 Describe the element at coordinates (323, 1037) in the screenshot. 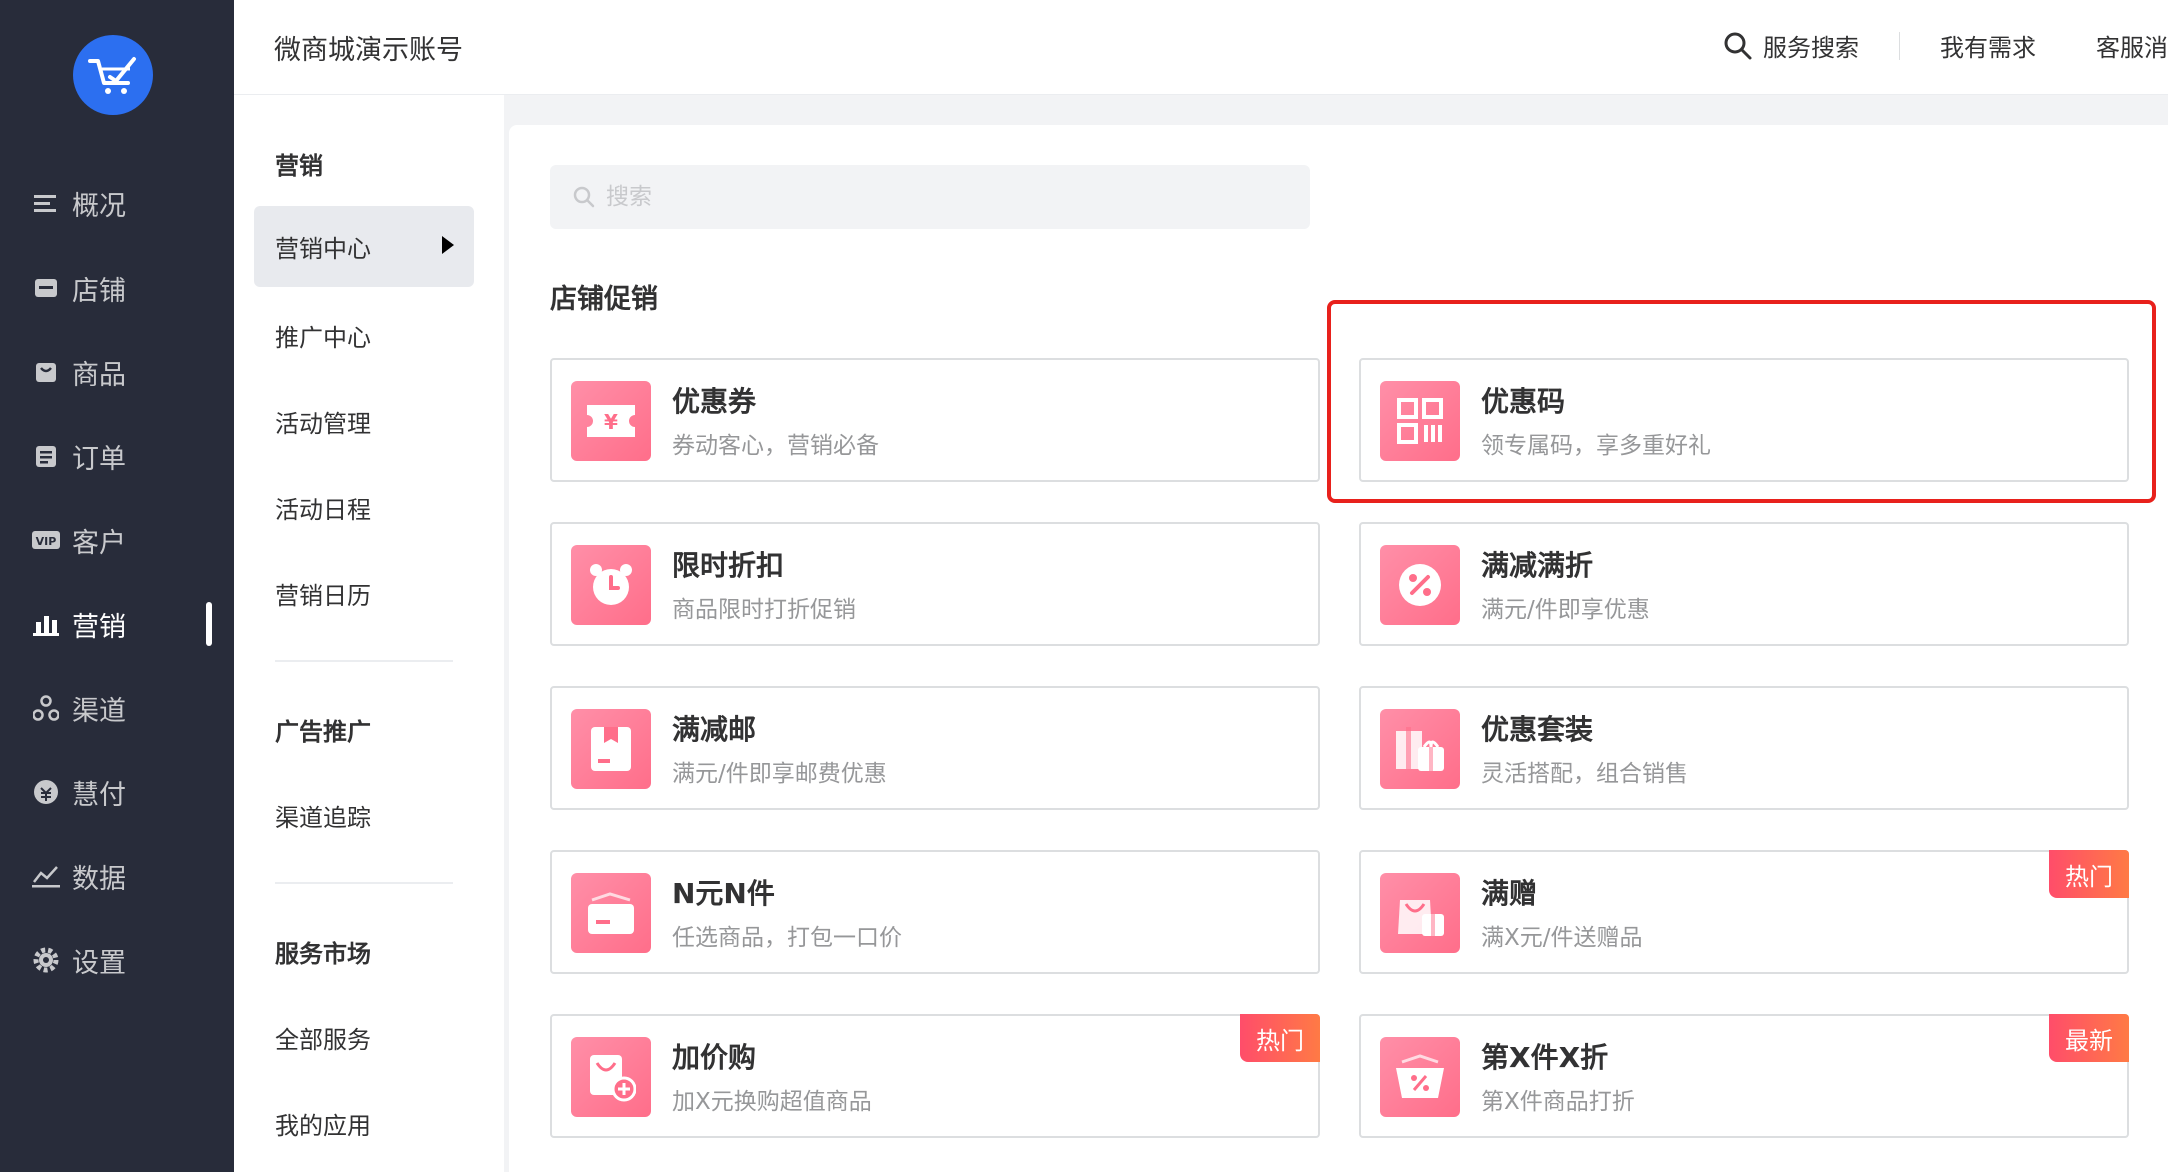

I see `subnav-item-all-services: 全部服务` at that location.